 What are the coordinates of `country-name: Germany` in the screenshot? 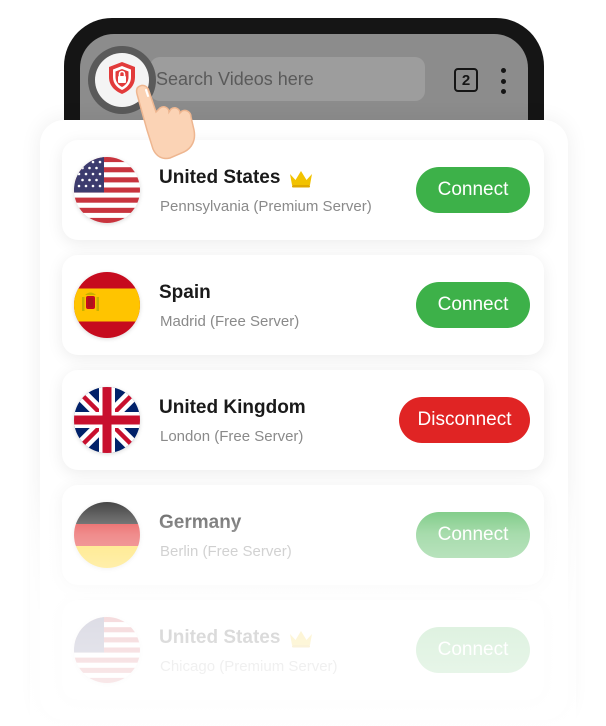 It's located at (200, 522).